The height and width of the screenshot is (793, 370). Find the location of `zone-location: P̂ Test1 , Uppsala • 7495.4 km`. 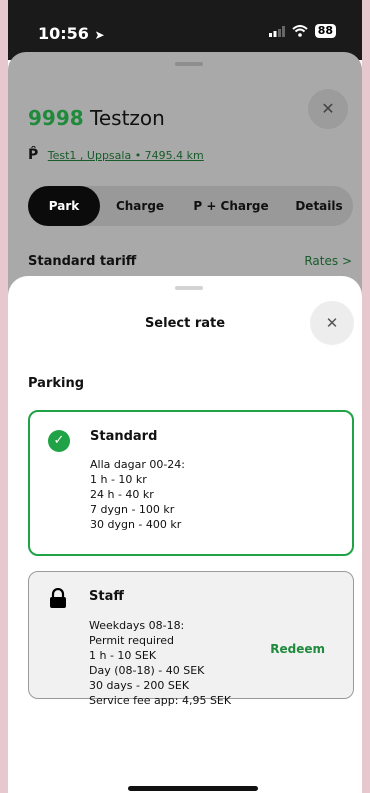

zone-location: P̂ Test1 , Uppsala • 7495.4 km is located at coordinates (116, 155).